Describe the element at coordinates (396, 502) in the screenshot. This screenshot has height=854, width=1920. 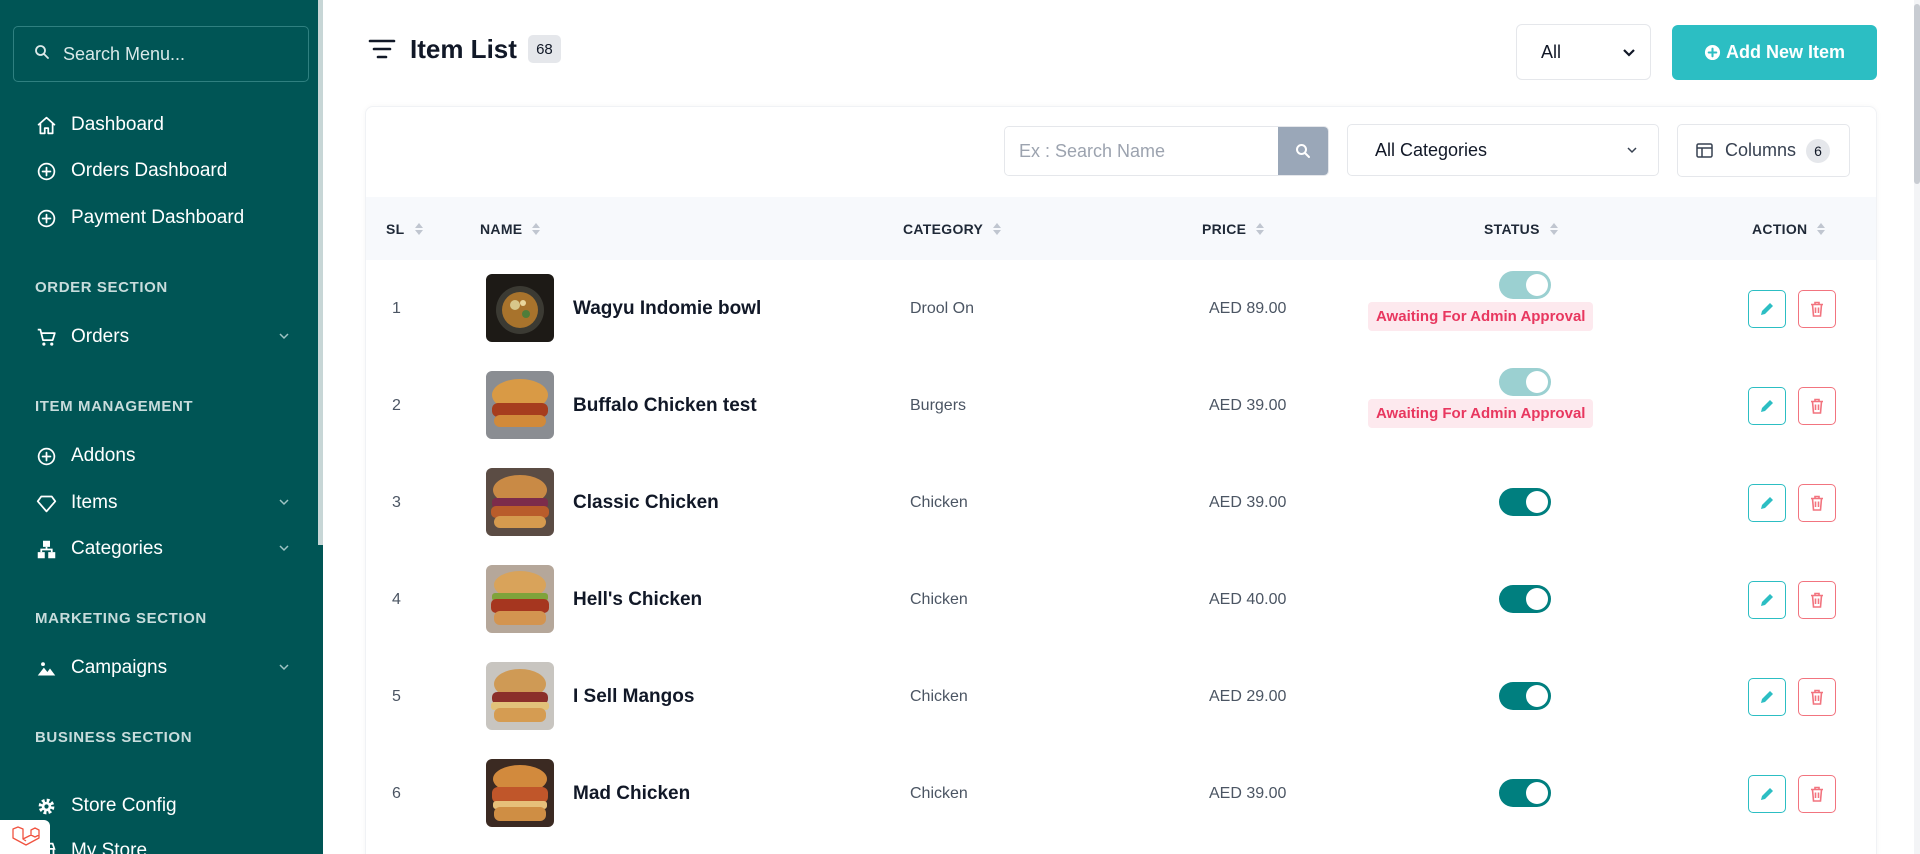
I see `row-sl: 3` at that location.